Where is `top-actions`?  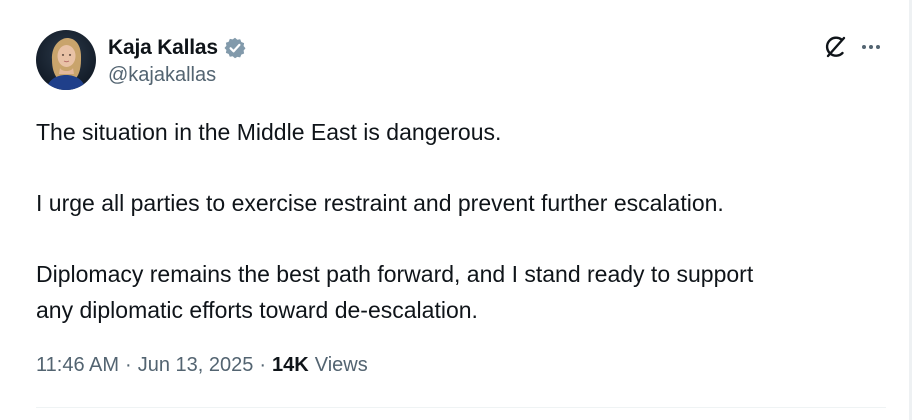 top-actions is located at coordinates (852, 47).